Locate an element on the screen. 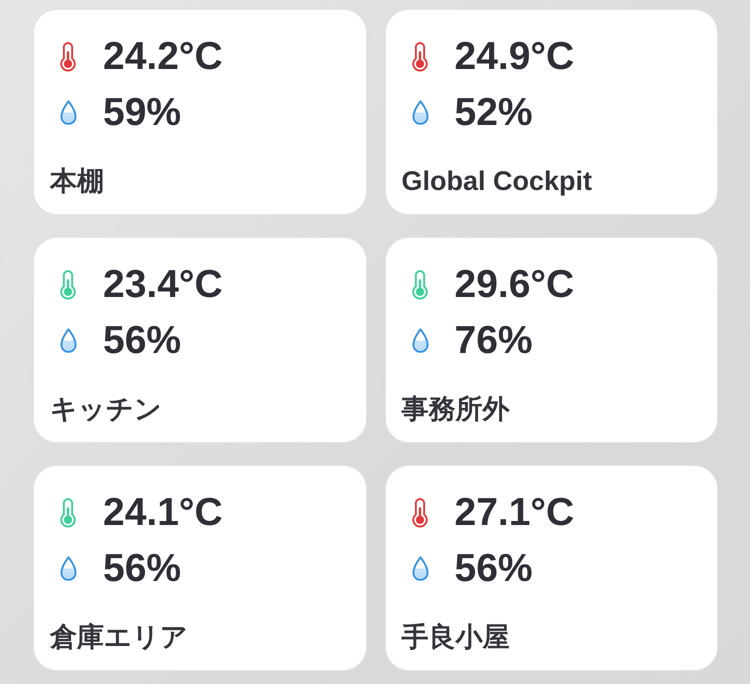  sensor-card: 23.4°C 56% キッチン is located at coordinates (199, 340).